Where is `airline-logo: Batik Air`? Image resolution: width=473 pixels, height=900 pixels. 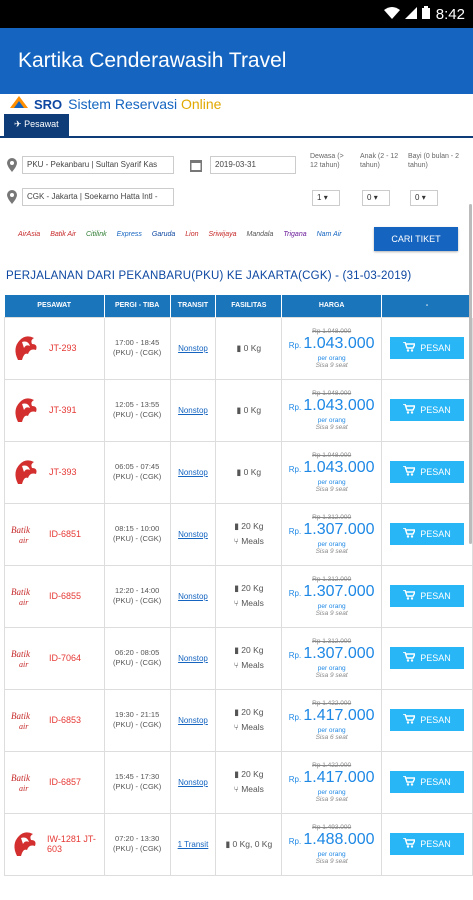 airline-logo: Batik Air is located at coordinates (63, 234).